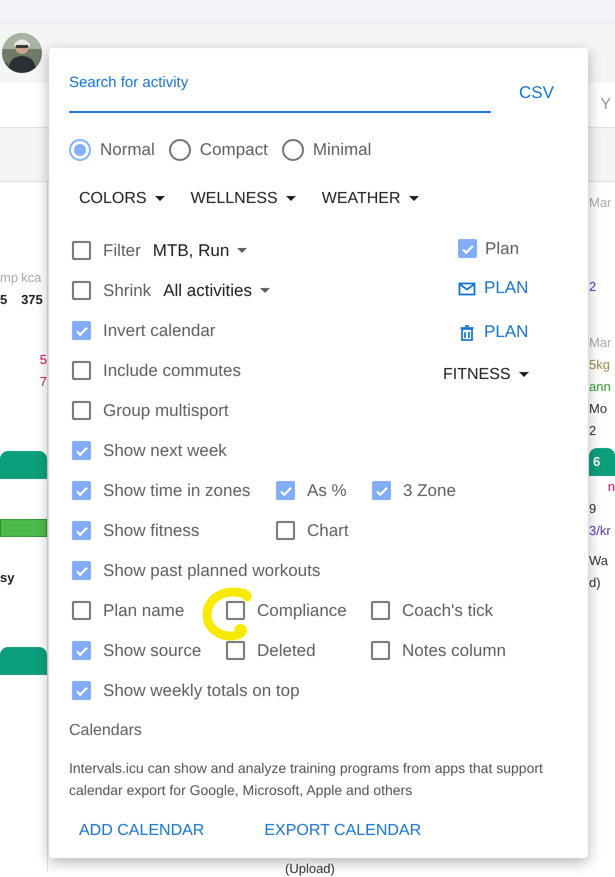  What do you see at coordinates (327, 149) in the screenshot?
I see `layout-radio: Minimal` at bounding box center [327, 149].